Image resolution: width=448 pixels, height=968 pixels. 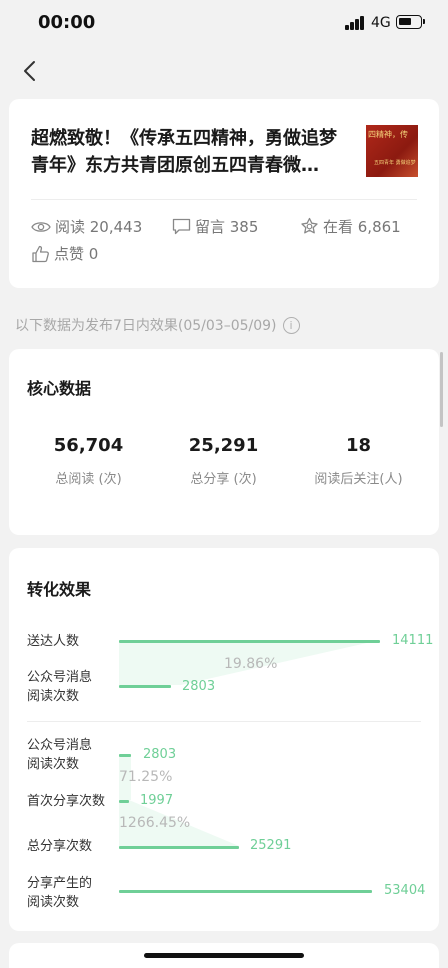 I want to click on divider, so click(x=224, y=199).